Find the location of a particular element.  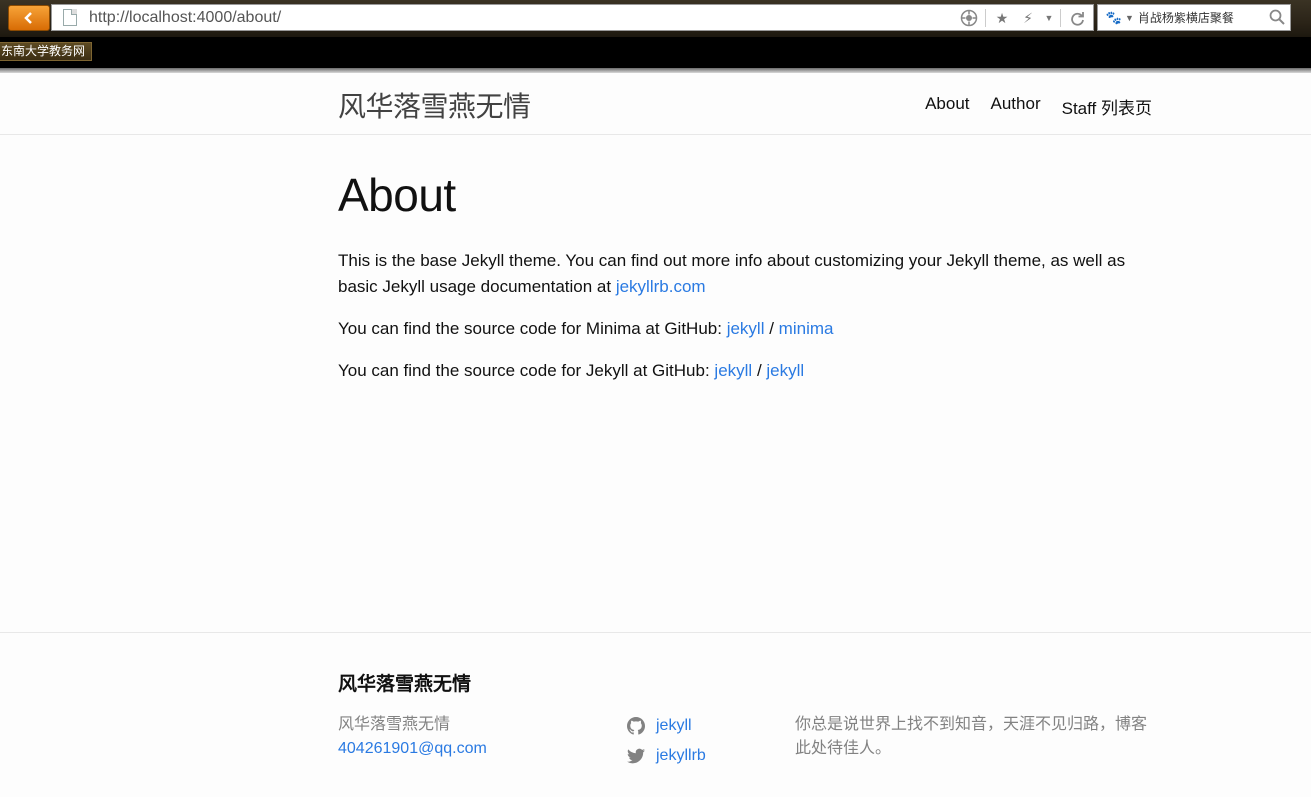

footer-name: 风华落雪燕无情 is located at coordinates (394, 724).